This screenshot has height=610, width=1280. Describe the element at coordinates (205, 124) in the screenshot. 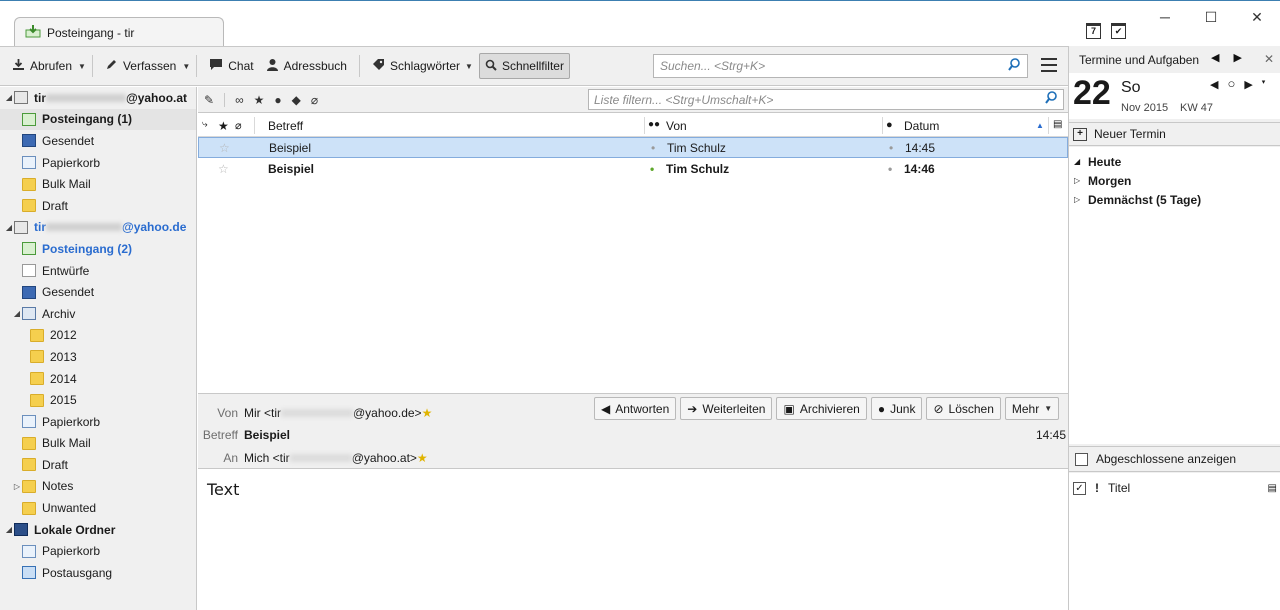

I see `thread-column-icon: ⤷` at that location.